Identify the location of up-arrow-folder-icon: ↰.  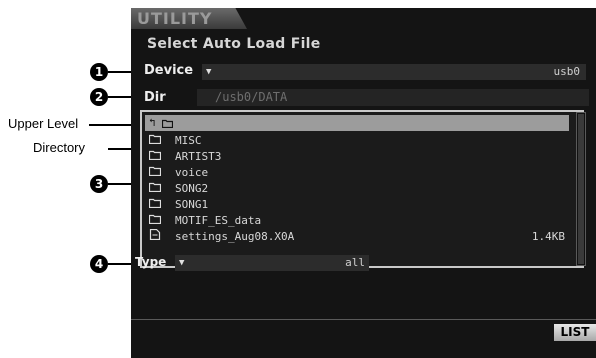
(161, 123).